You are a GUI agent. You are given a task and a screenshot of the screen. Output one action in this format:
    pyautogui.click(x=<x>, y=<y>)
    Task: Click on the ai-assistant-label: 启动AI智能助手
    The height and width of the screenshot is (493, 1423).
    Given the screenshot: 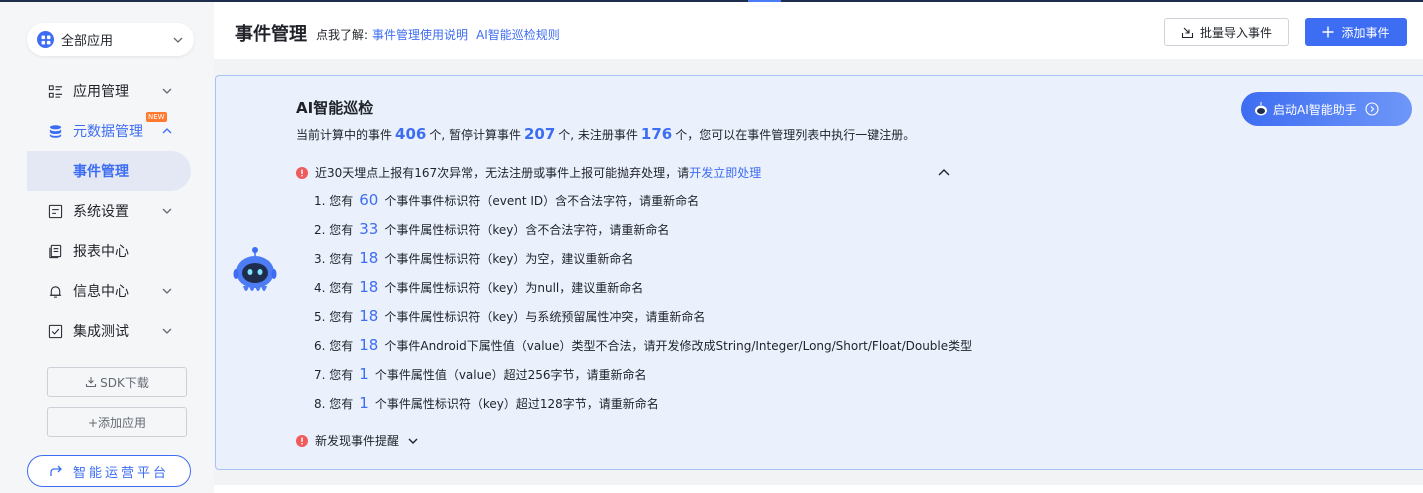 What is the action you would take?
    pyautogui.click(x=1315, y=109)
    